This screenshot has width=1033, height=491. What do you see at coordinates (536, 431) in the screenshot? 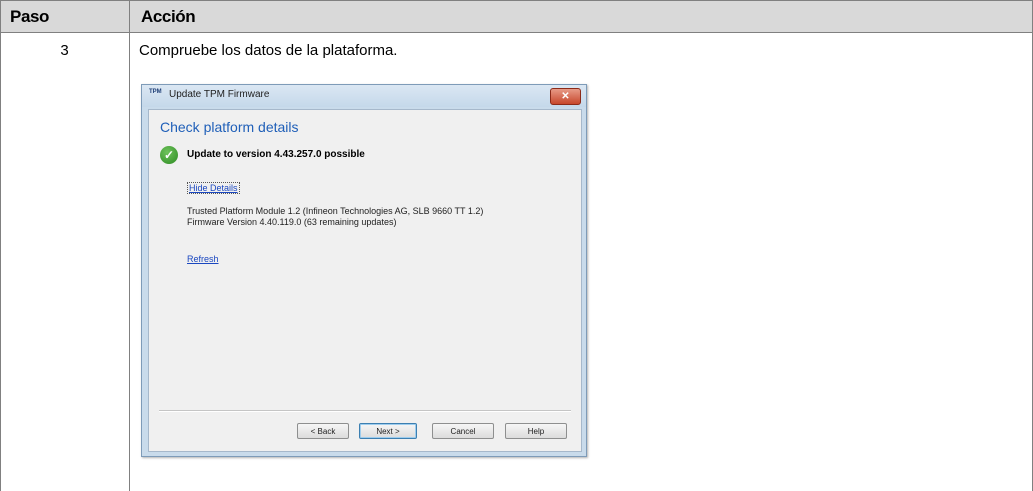
I see `help-button: Help` at bounding box center [536, 431].